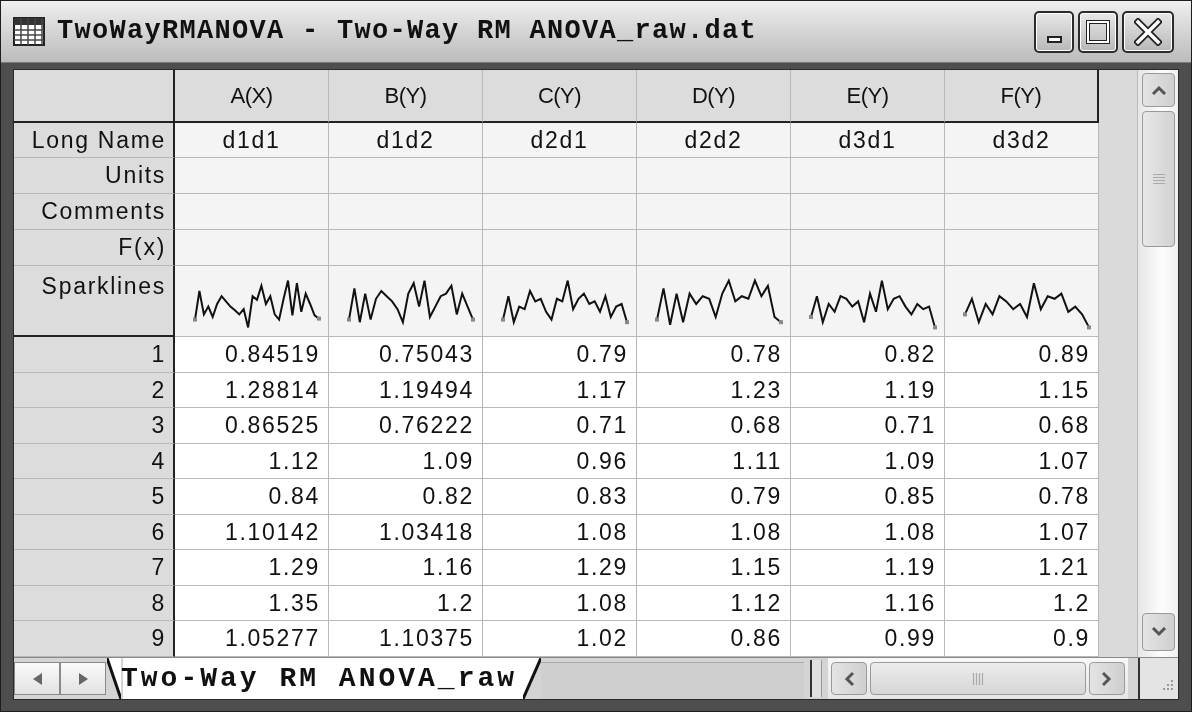 Image resolution: width=1192 pixels, height=712 pixels. I want to click on maximize-button, so click(1098, 31).